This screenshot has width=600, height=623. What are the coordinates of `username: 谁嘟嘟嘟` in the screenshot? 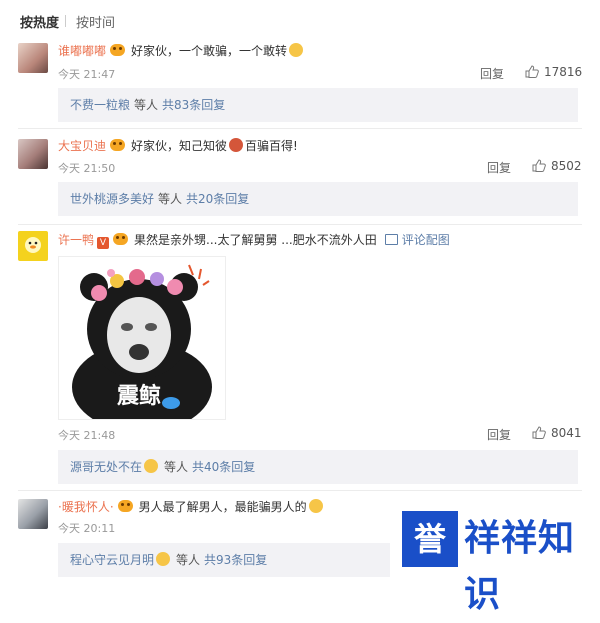 It's located at (82, 51).